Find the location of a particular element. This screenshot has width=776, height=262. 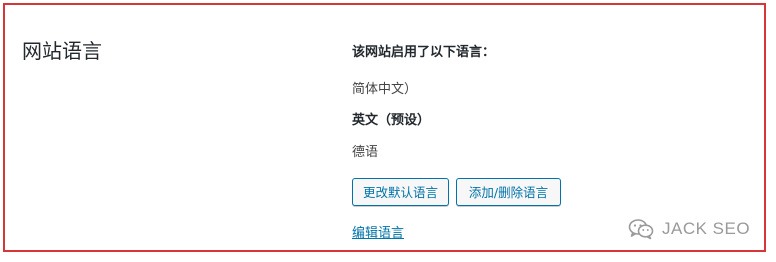

add-remove-languages-button: 添加/删除语言 is located at coordinates (508, 192).